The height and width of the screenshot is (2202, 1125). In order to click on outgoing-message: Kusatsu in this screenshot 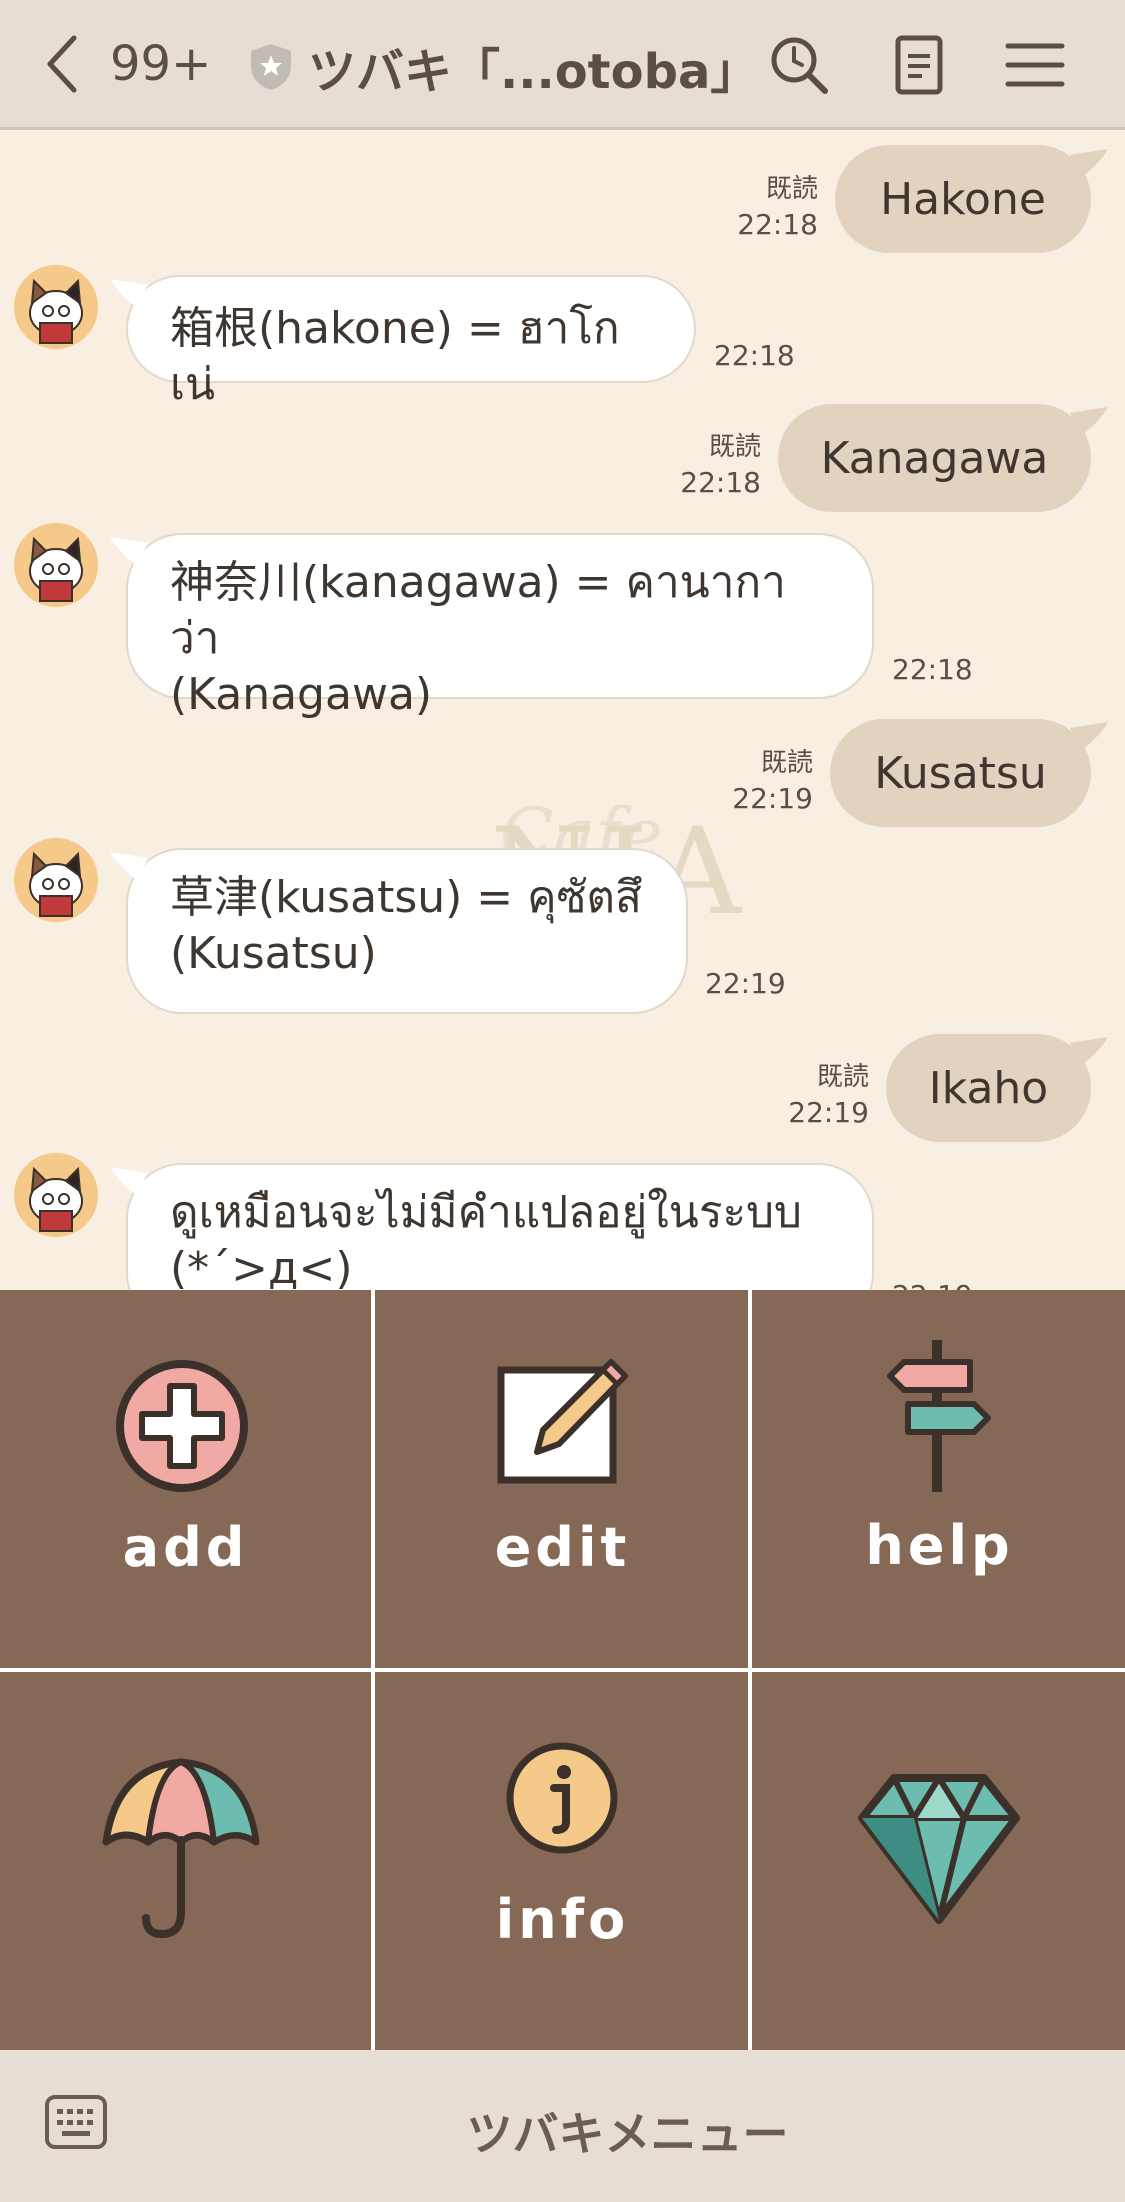, I will do `click(960, 773)`.